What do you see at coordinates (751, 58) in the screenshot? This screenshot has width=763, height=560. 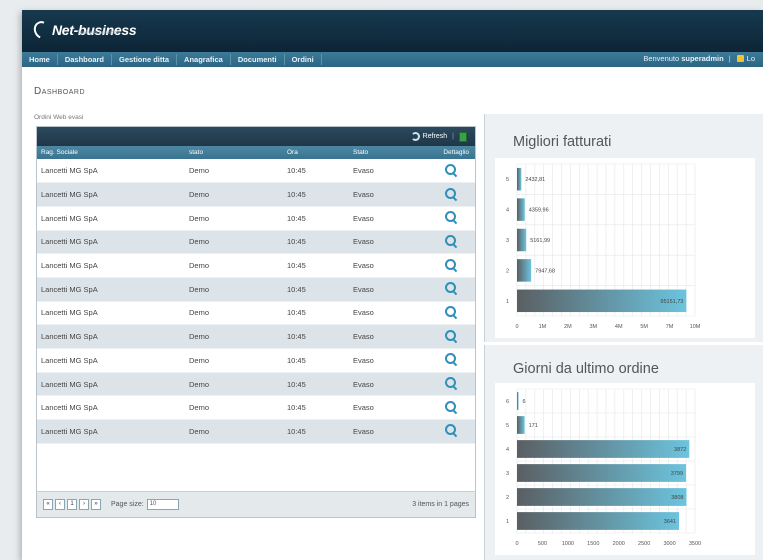 I see `logout-link: Lo` at bounding box center [751, 58].